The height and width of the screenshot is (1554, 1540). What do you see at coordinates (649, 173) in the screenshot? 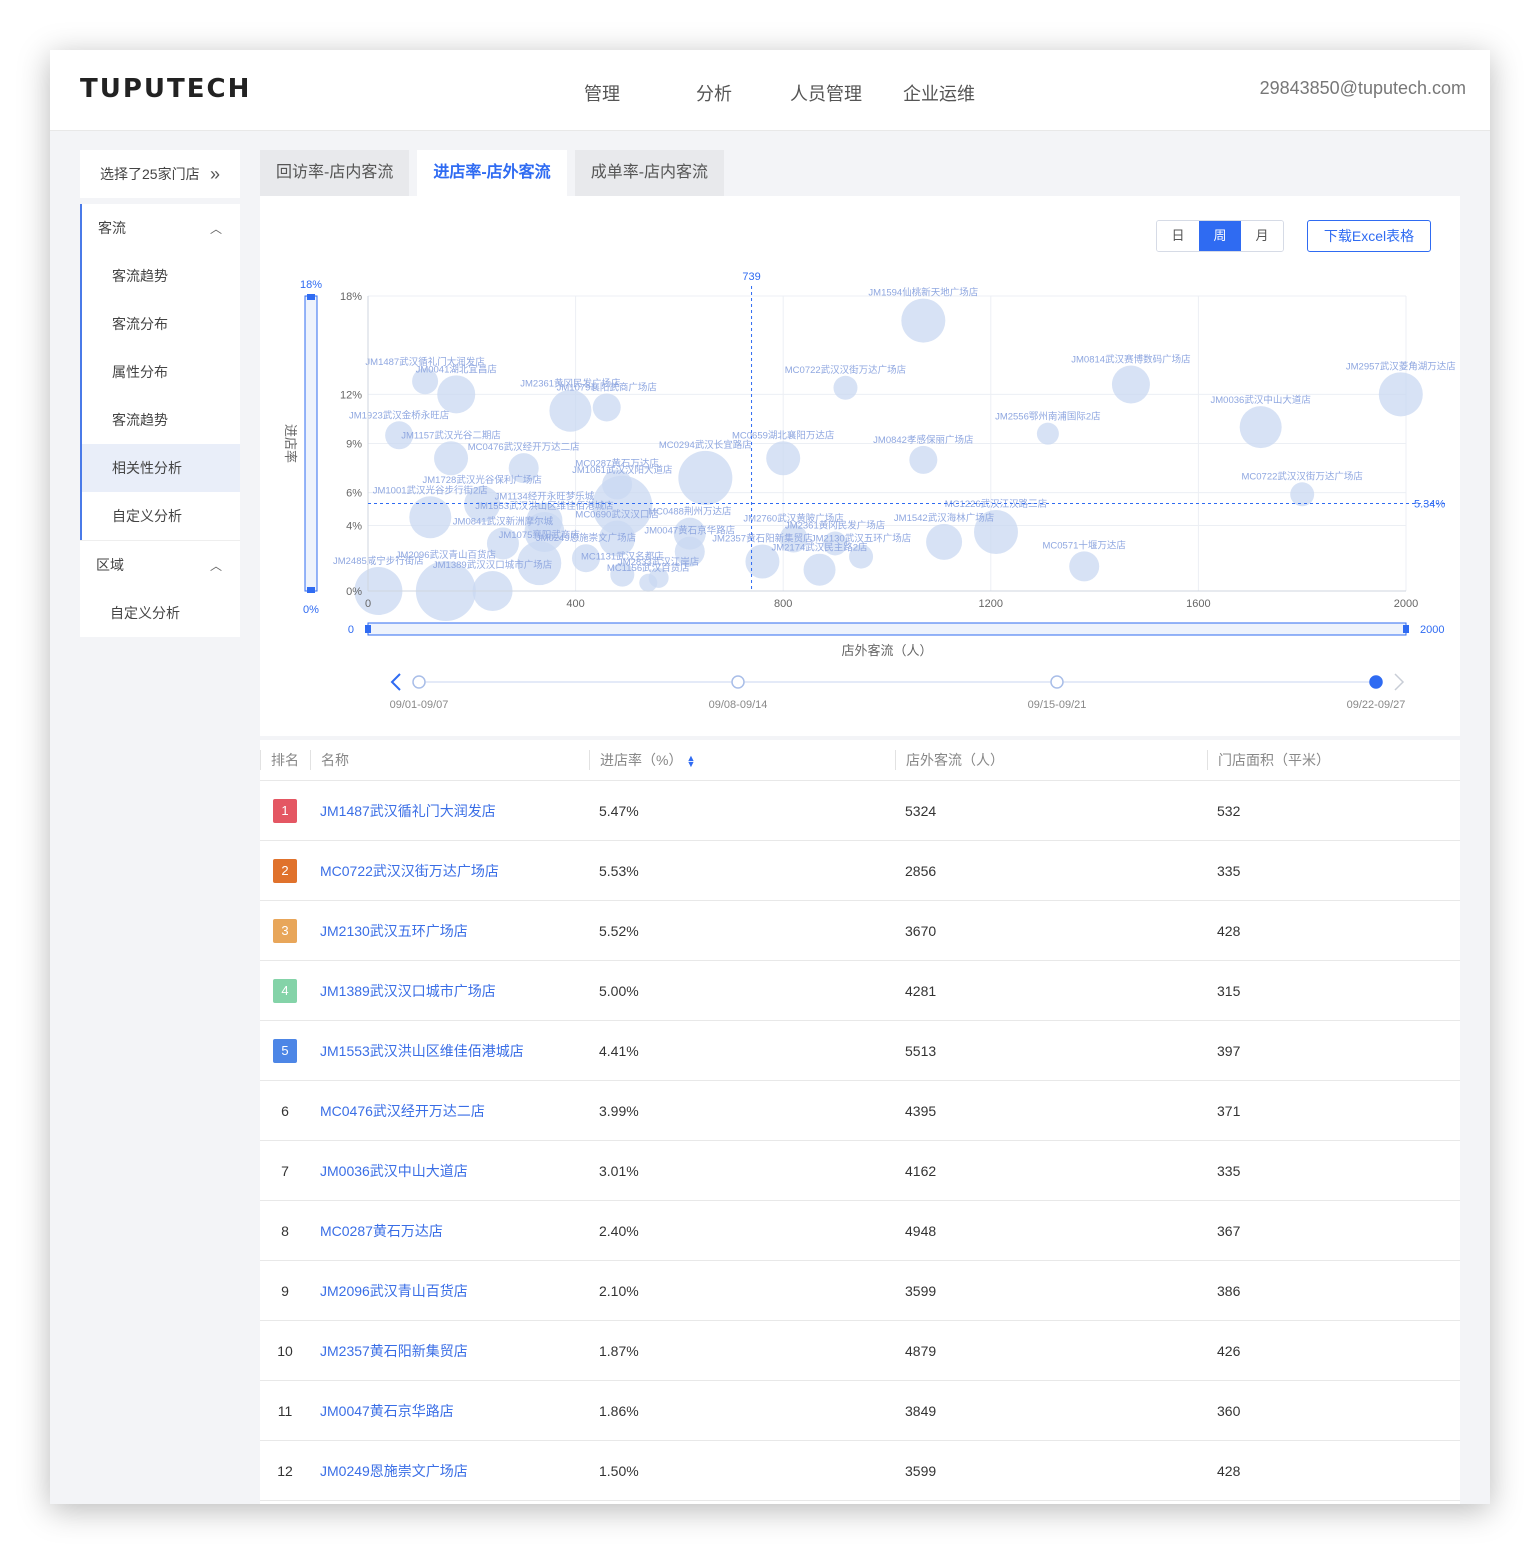
I see `tab-conversion-rate: 成单率-店内客流` at bounding box center [649, 173].